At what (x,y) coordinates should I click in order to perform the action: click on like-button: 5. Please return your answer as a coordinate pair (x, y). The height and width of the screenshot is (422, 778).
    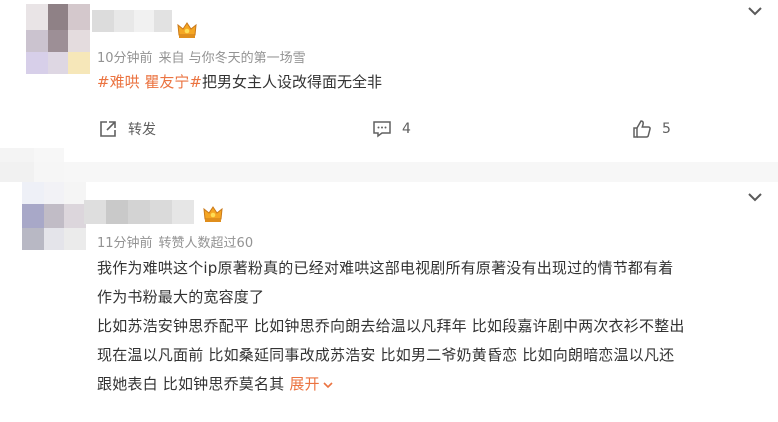
    Looking at the image, I should click on (651, 129).